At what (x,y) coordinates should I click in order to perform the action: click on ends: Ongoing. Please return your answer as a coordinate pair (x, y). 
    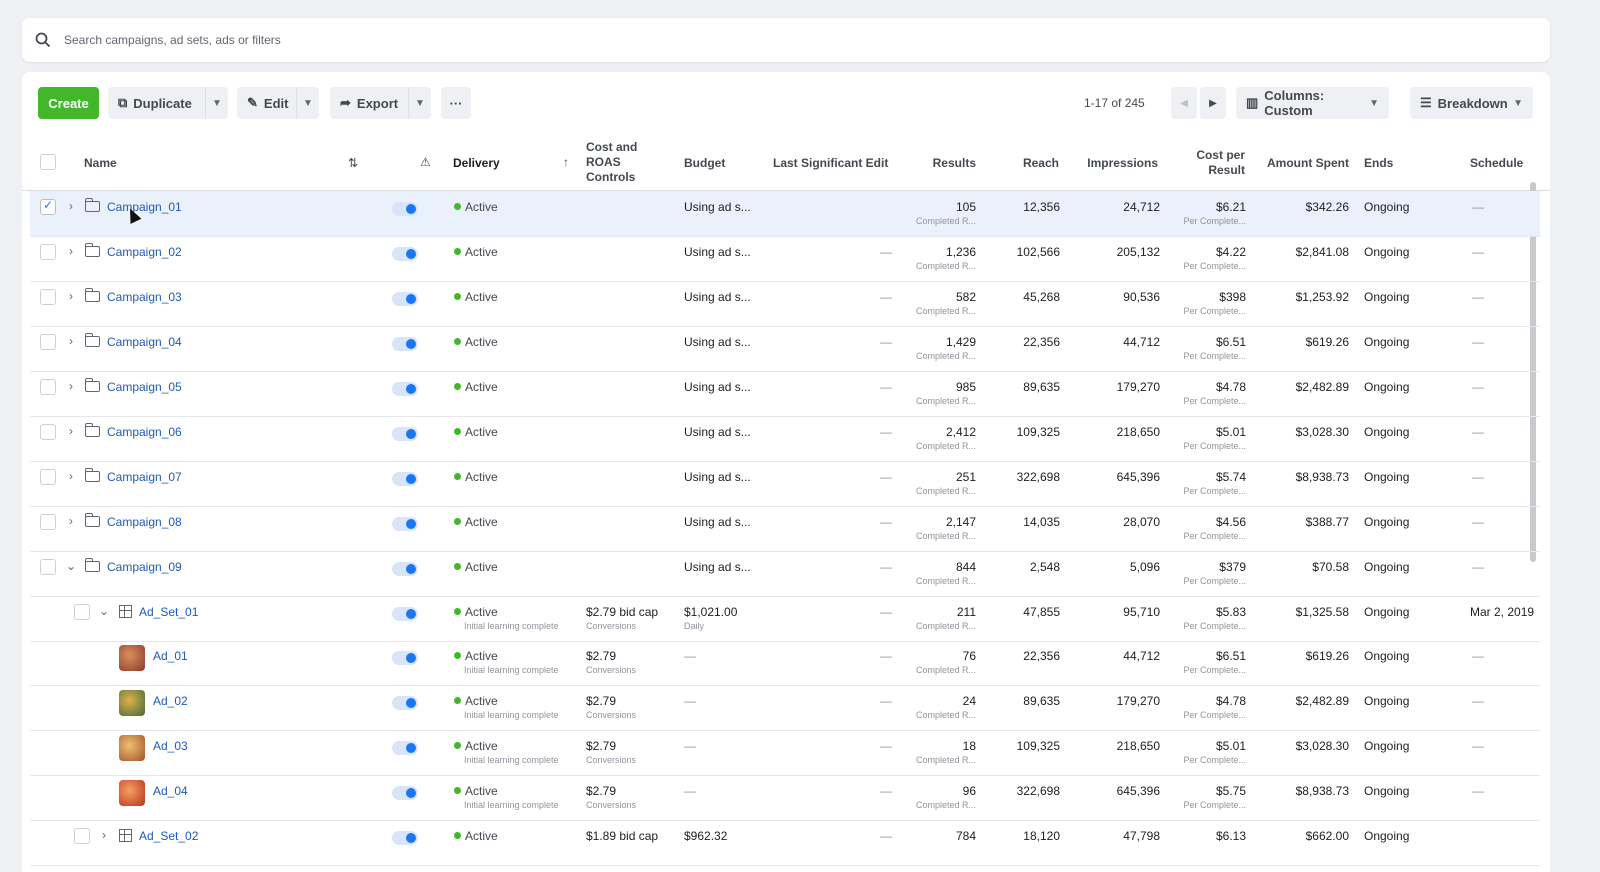
    Looking at the image, I should click on (1387, 252).